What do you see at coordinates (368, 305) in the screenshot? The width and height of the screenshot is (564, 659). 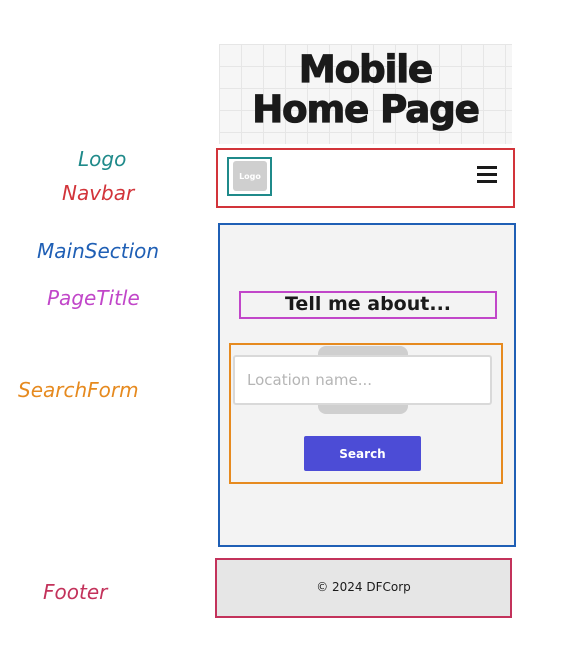 I see `page-title-box` at bounding box center [368, 305].